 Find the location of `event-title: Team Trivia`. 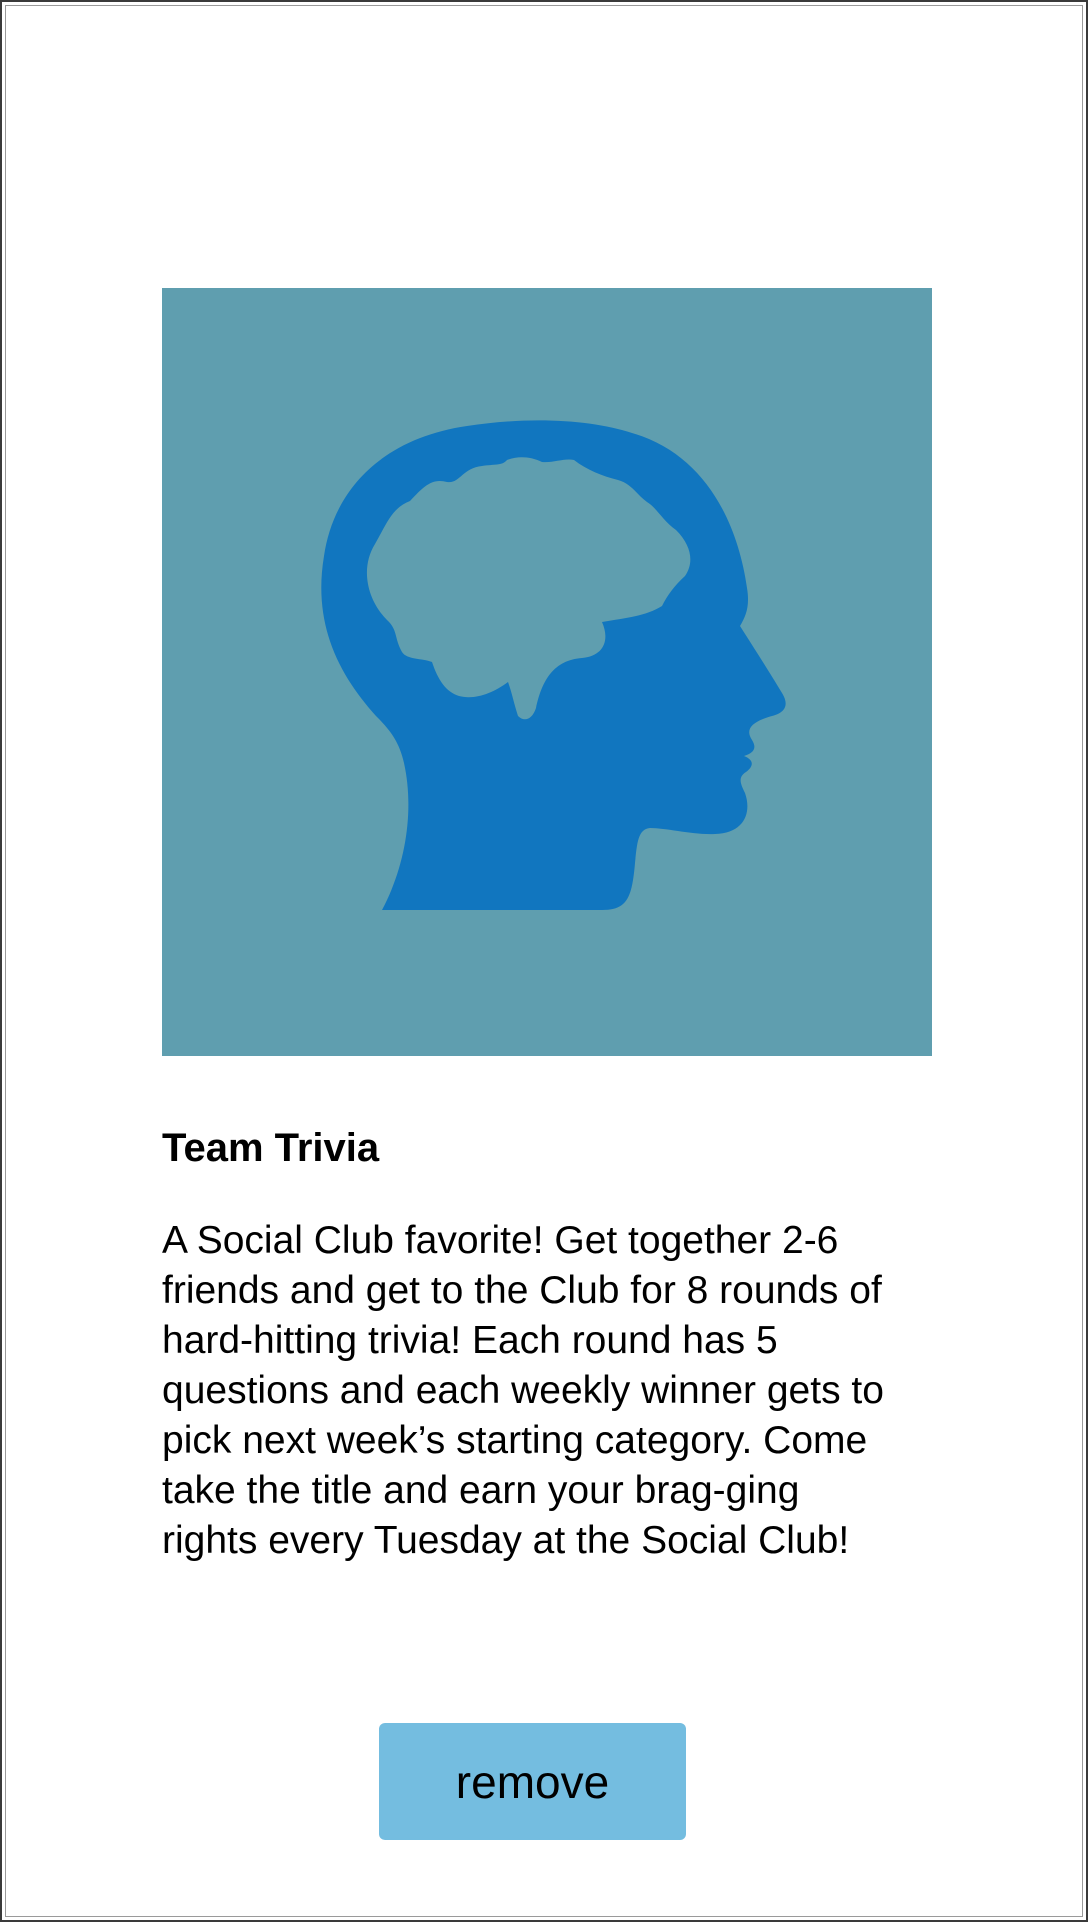

event-title: Team Trivia is located at coordinates (271, 1148).